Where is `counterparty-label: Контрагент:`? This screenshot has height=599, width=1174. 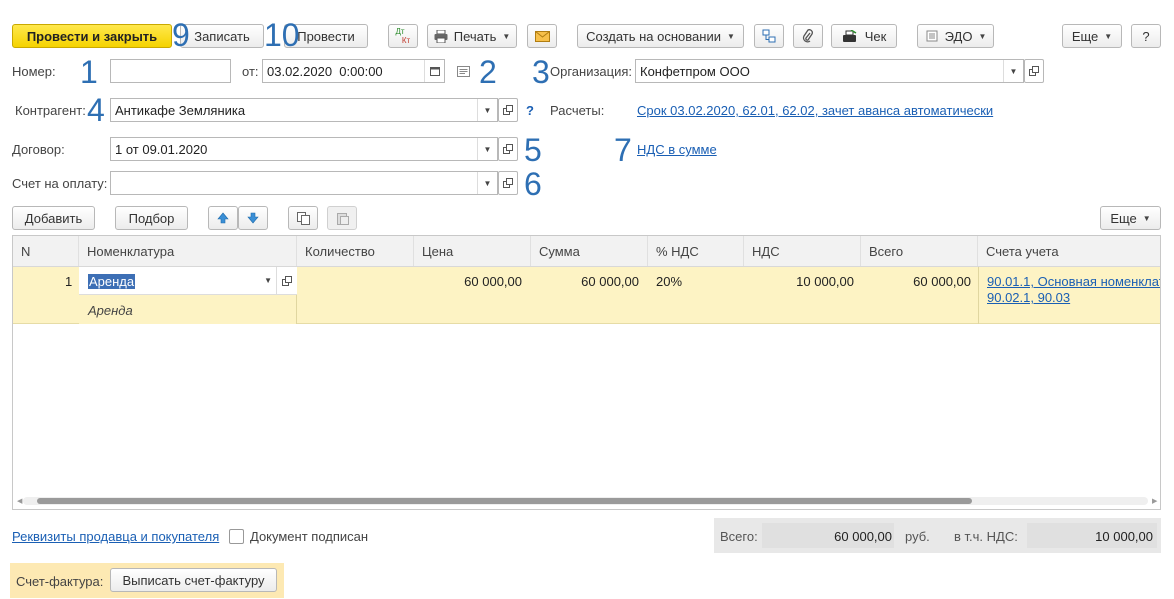 counterparty-label: Контрагент: is located at coordinates (50, 110).